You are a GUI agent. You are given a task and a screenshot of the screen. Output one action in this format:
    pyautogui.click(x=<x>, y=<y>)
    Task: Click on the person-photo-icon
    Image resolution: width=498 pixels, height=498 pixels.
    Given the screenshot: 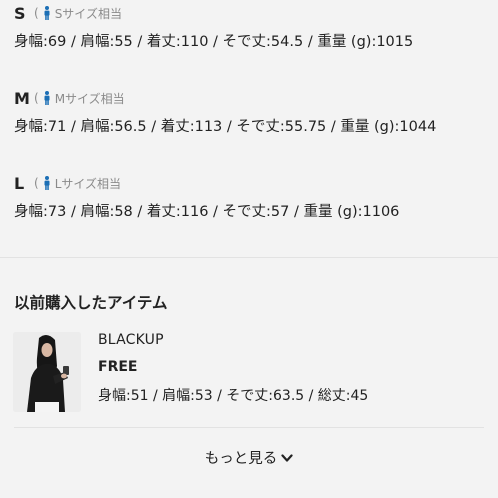 What is the action you would take?
    pyautogui.click(x=47, y=372)
    